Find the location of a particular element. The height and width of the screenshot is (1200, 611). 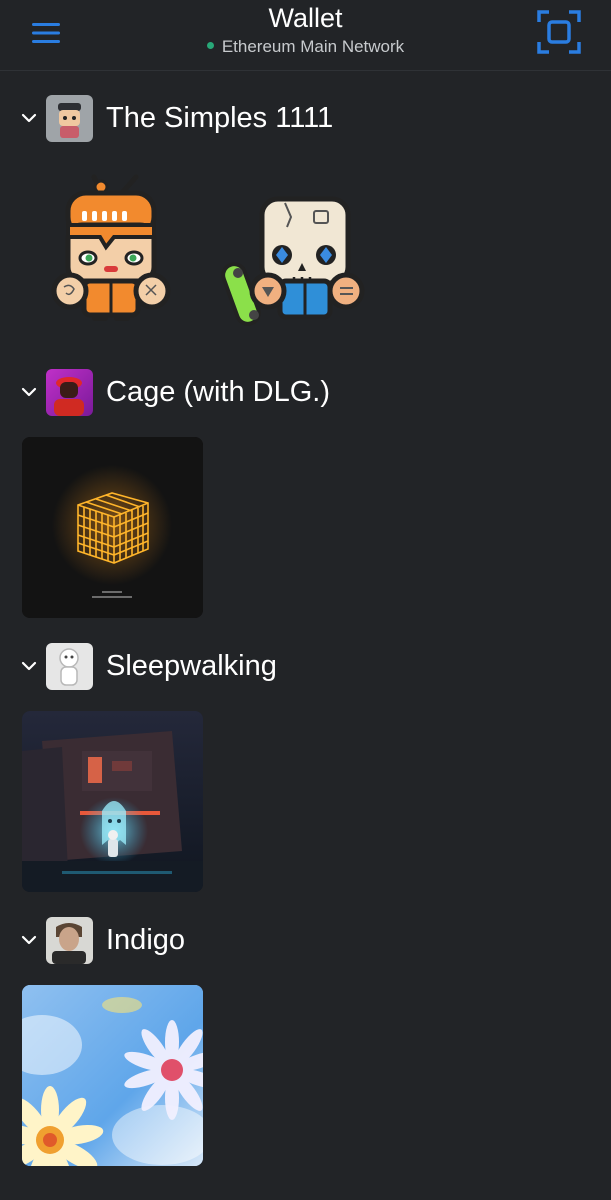

network-status-dot is located at coordinates (210, 46).